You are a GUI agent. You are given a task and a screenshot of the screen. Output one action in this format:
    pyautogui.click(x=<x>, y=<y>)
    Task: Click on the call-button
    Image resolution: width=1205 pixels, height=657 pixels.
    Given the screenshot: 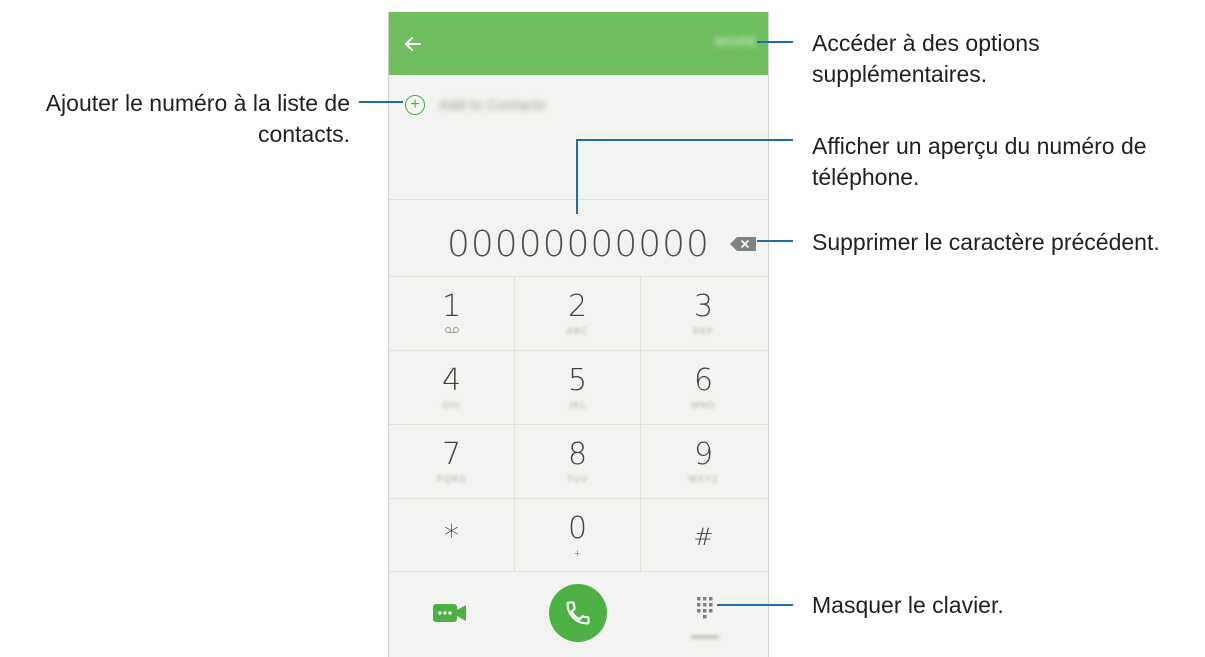 What is the action you would take?
    pyautogui.click(x=578, y=613)
    